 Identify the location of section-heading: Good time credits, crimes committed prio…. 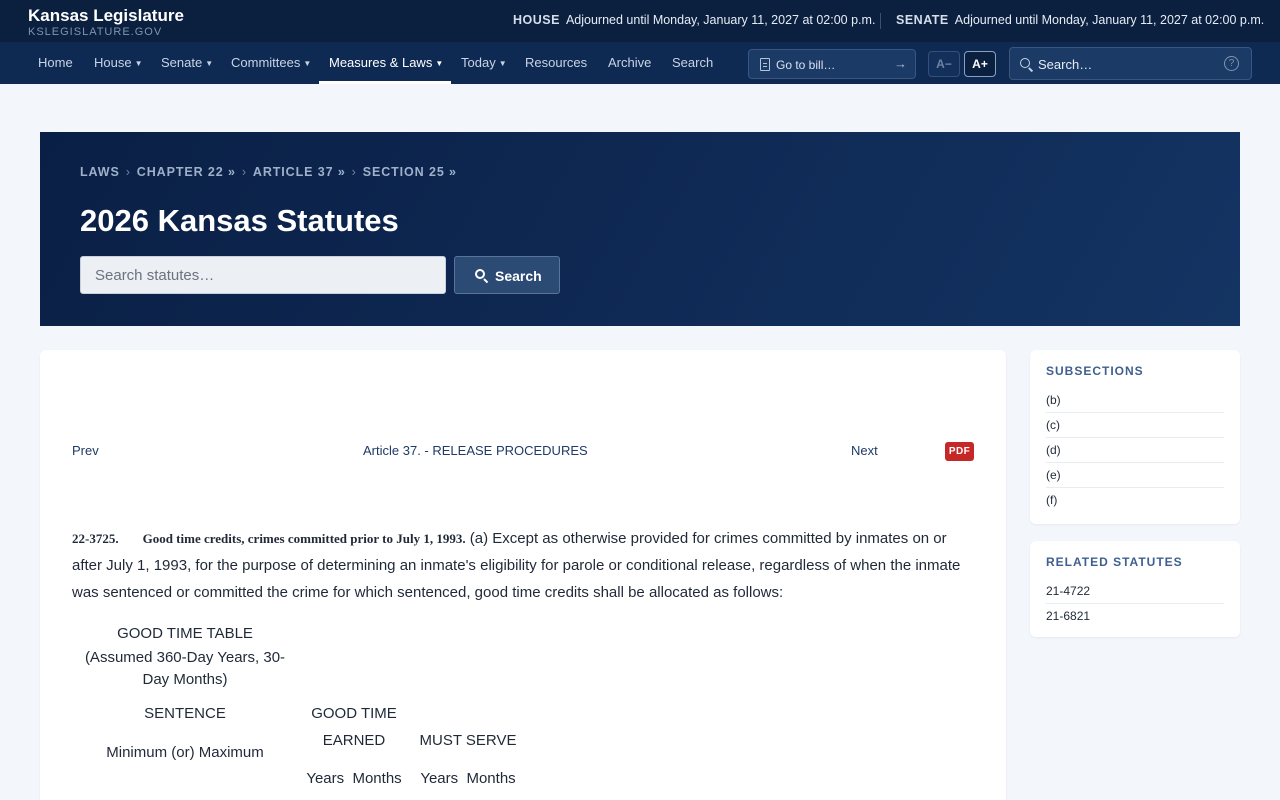
(304, 538).